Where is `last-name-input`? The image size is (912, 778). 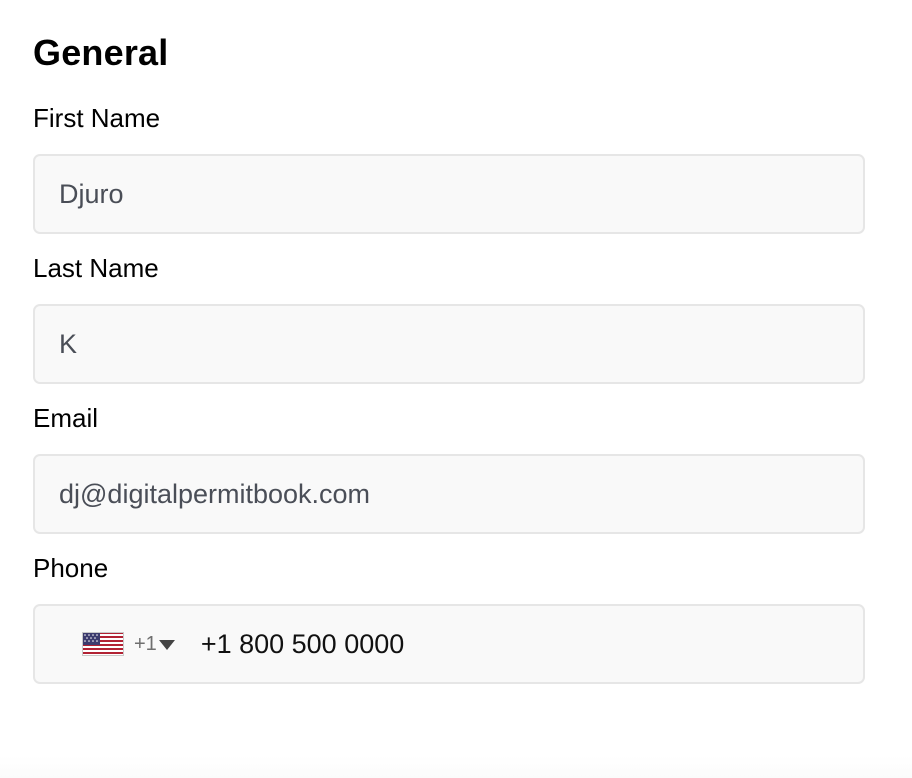
last-name-input is located at coordinates (449, 344).